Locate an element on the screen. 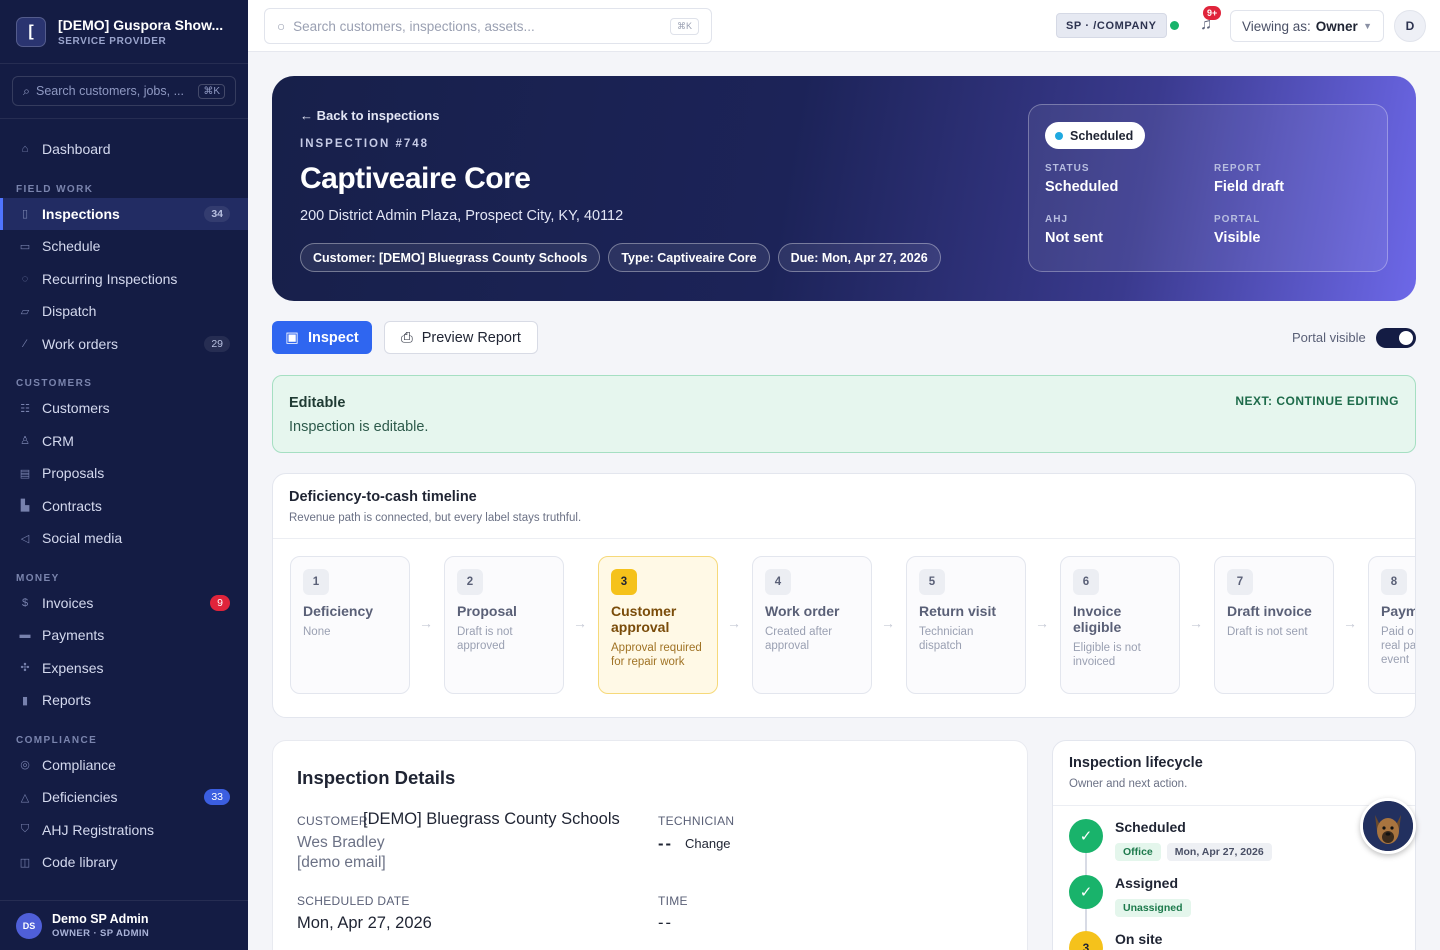 This screenshot has height=950, width=1440. dog-avatar-icon is located at coordinates (1388, 826).